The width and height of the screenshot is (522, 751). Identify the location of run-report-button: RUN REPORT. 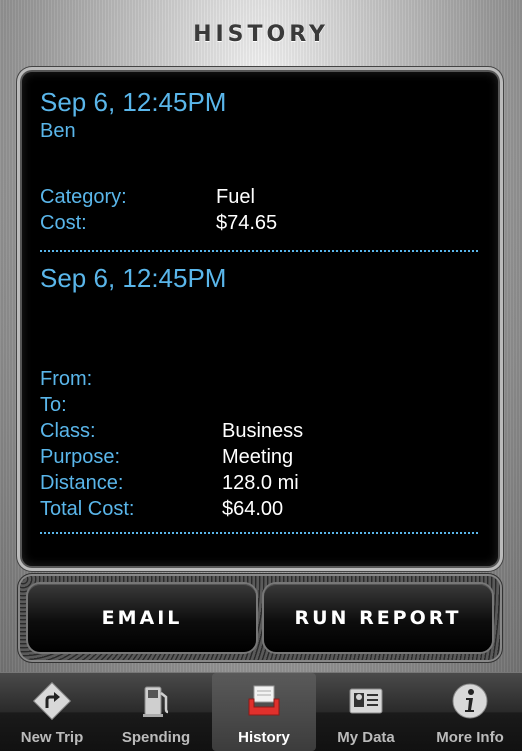
(378, 618).